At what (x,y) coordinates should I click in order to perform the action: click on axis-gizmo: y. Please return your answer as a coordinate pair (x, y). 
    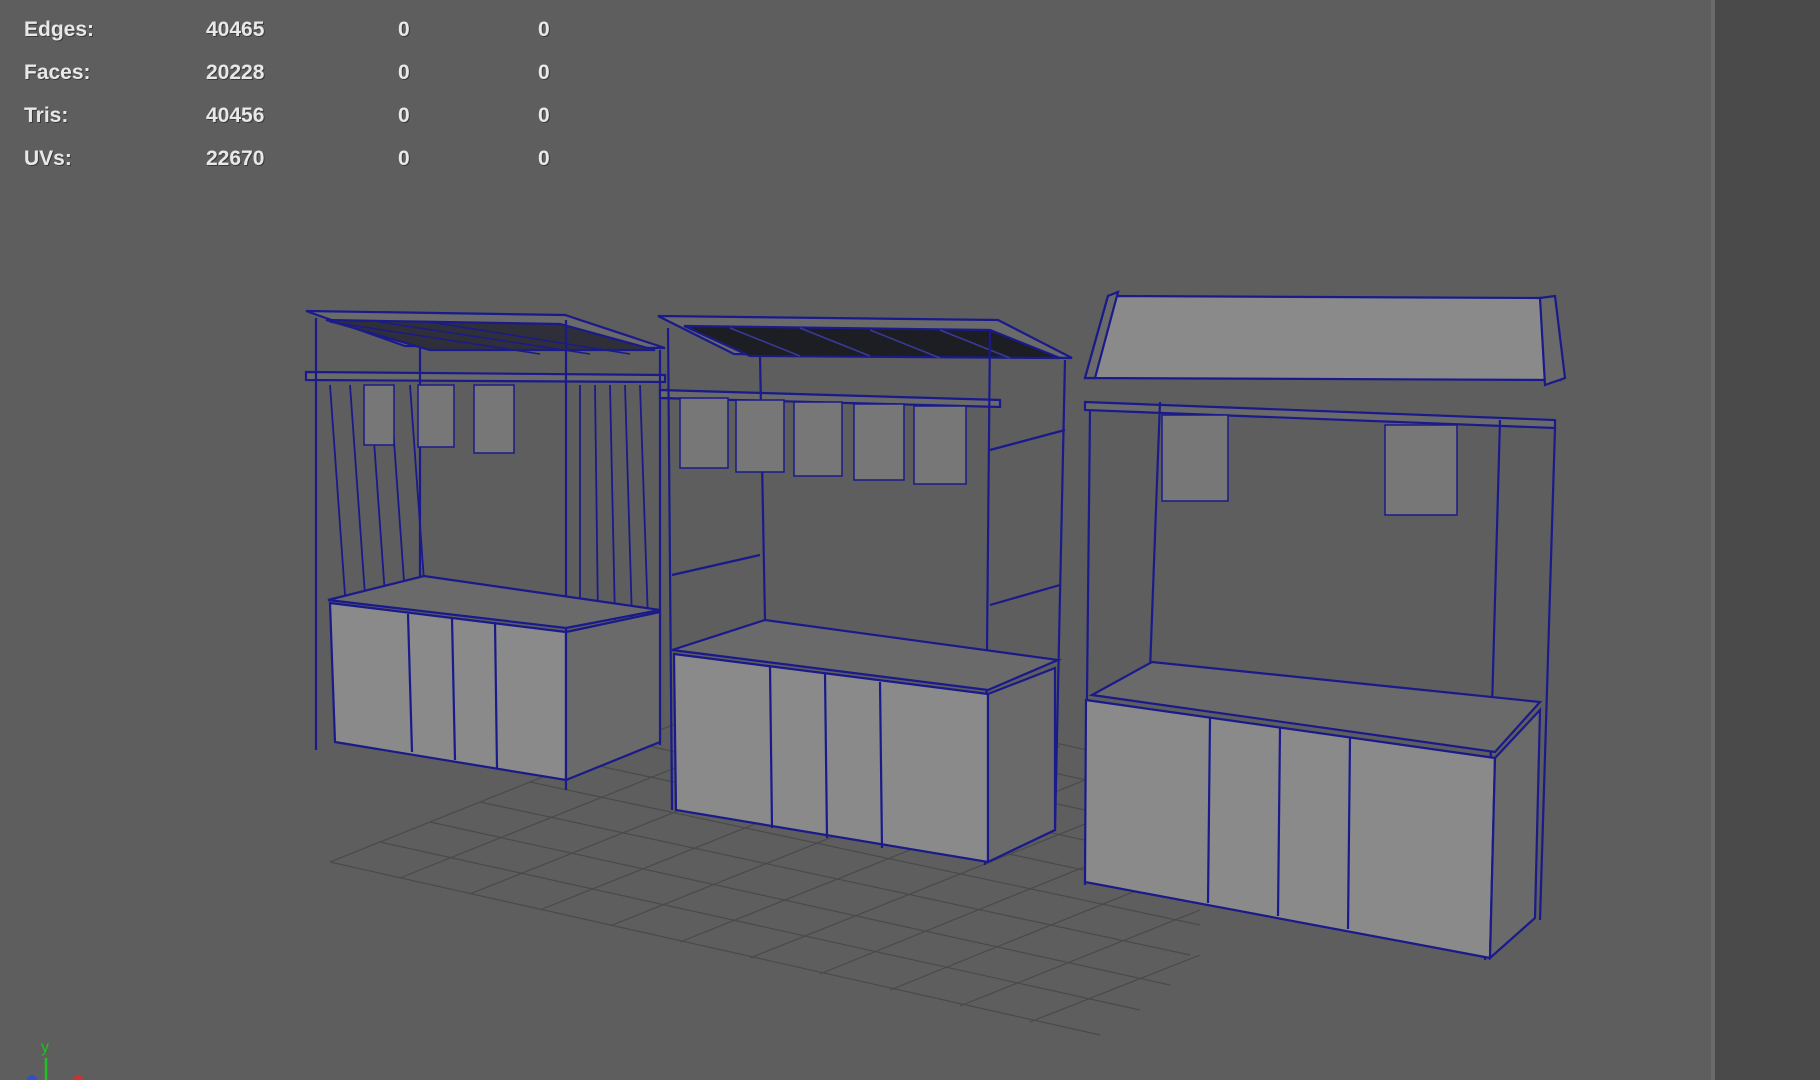
    Looking at the image, I should click on (55, 1059).